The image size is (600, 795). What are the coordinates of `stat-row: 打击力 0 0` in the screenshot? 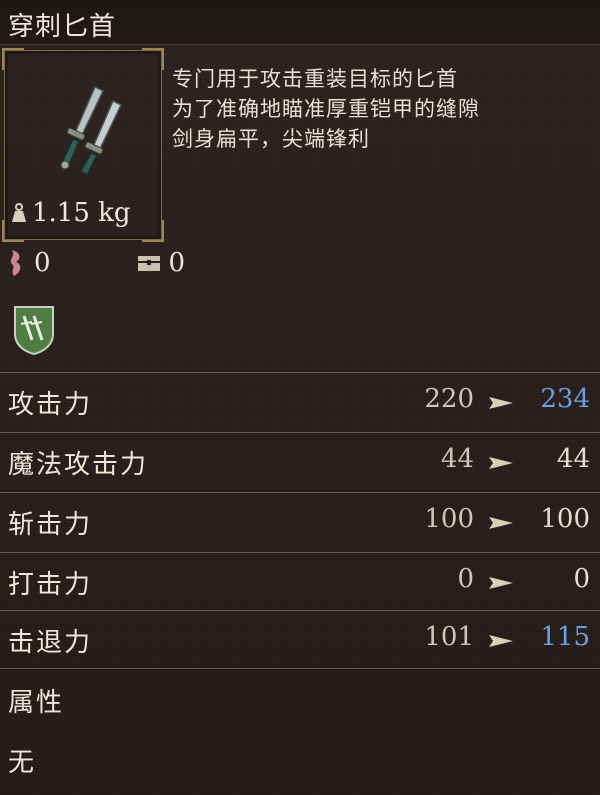 It's located at (300, 583).